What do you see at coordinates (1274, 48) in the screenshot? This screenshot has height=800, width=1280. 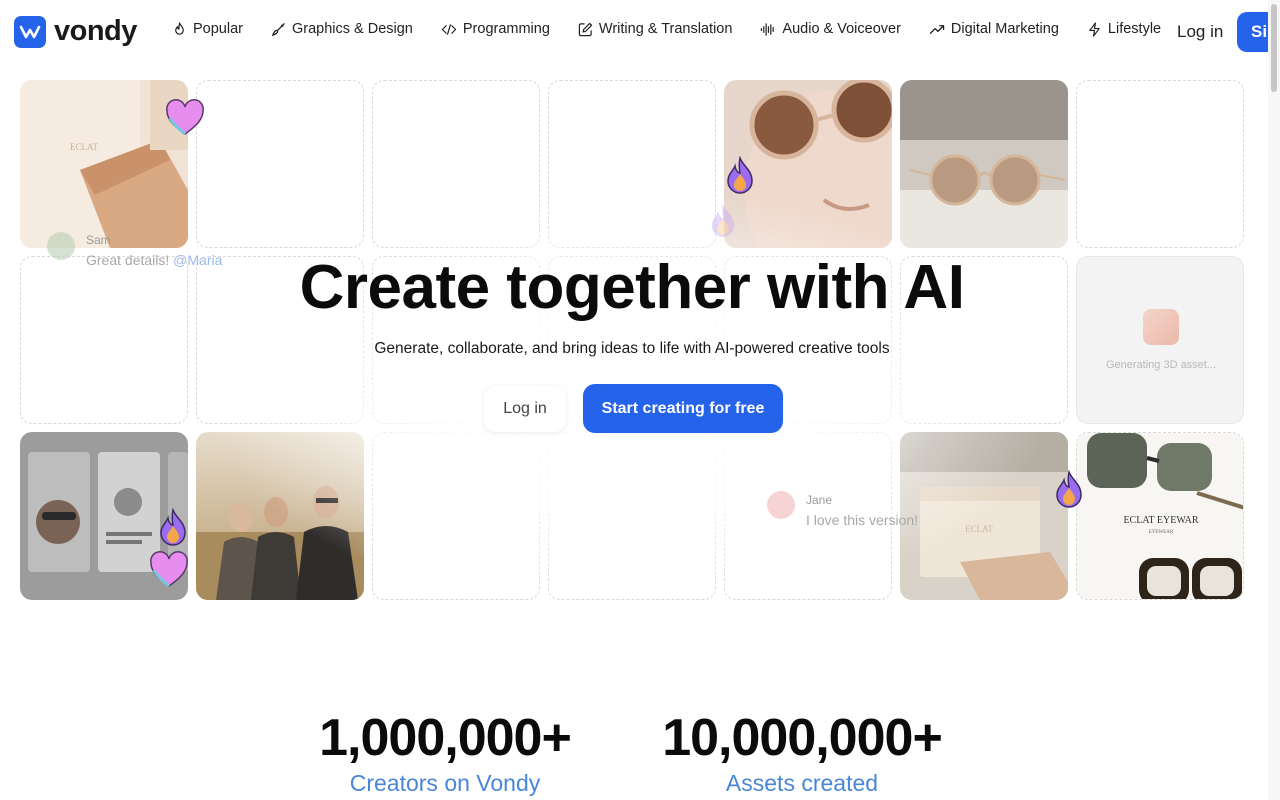 I see `scrollbar-thumb` at bounding box center [1274, 48].